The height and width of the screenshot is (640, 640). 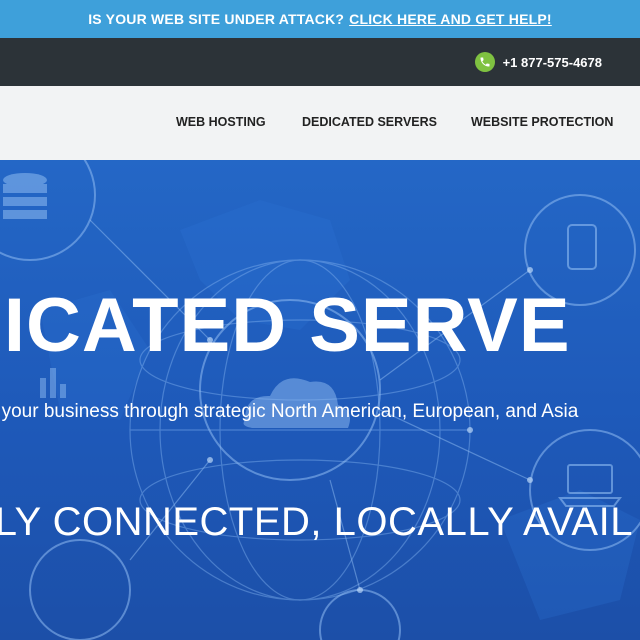 What do you see at coordinates (221, 122) in the screenshot?
I see `nav-web-hosting: WEB HOSTING` at bounding box center [221, 122].